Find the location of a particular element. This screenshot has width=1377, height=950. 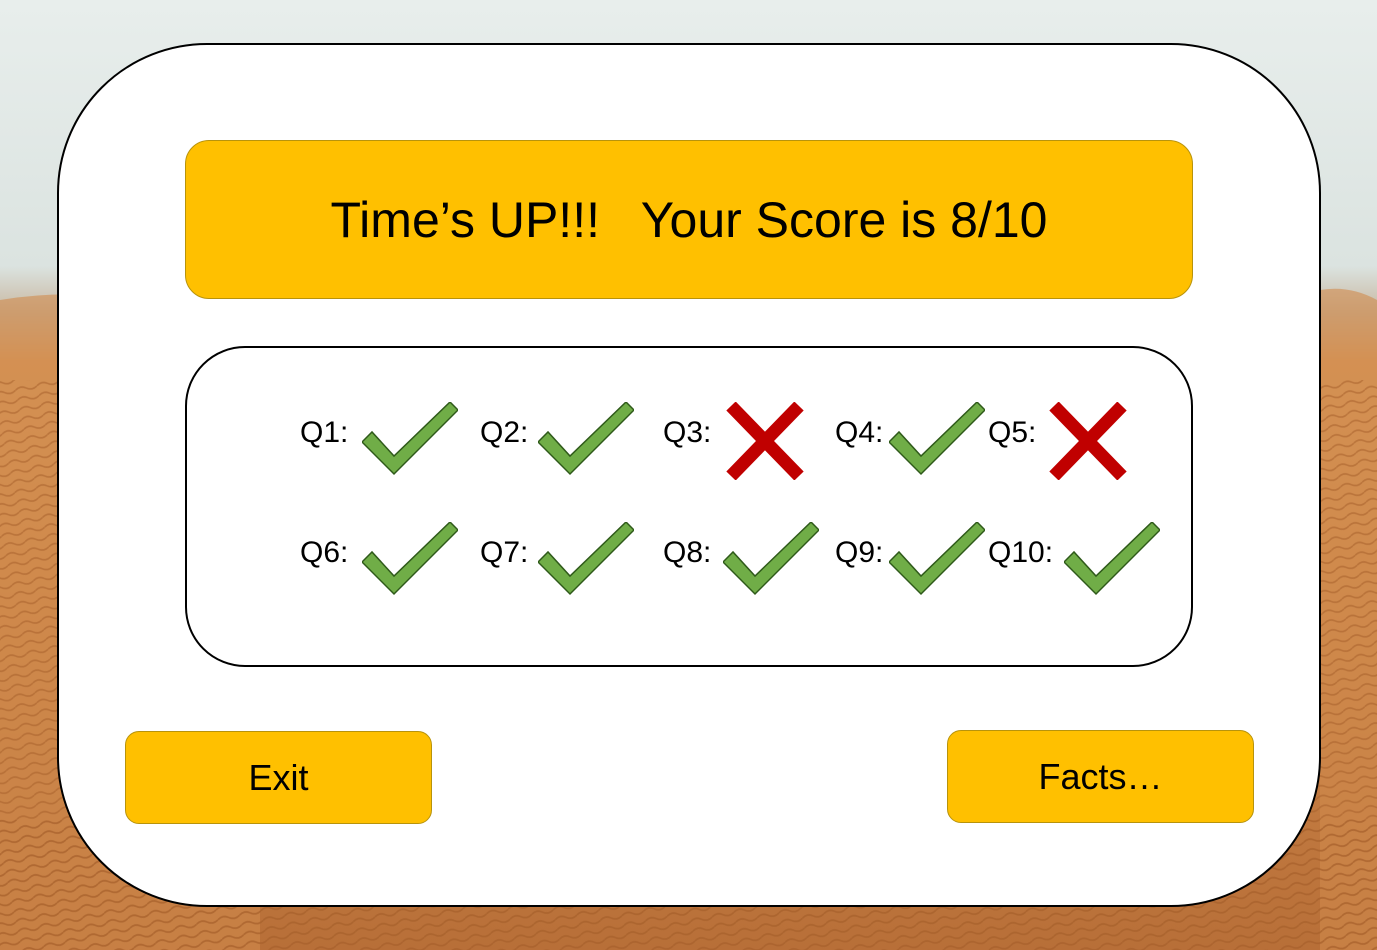

question-label: Q1: is located at coordinates (324, 432).